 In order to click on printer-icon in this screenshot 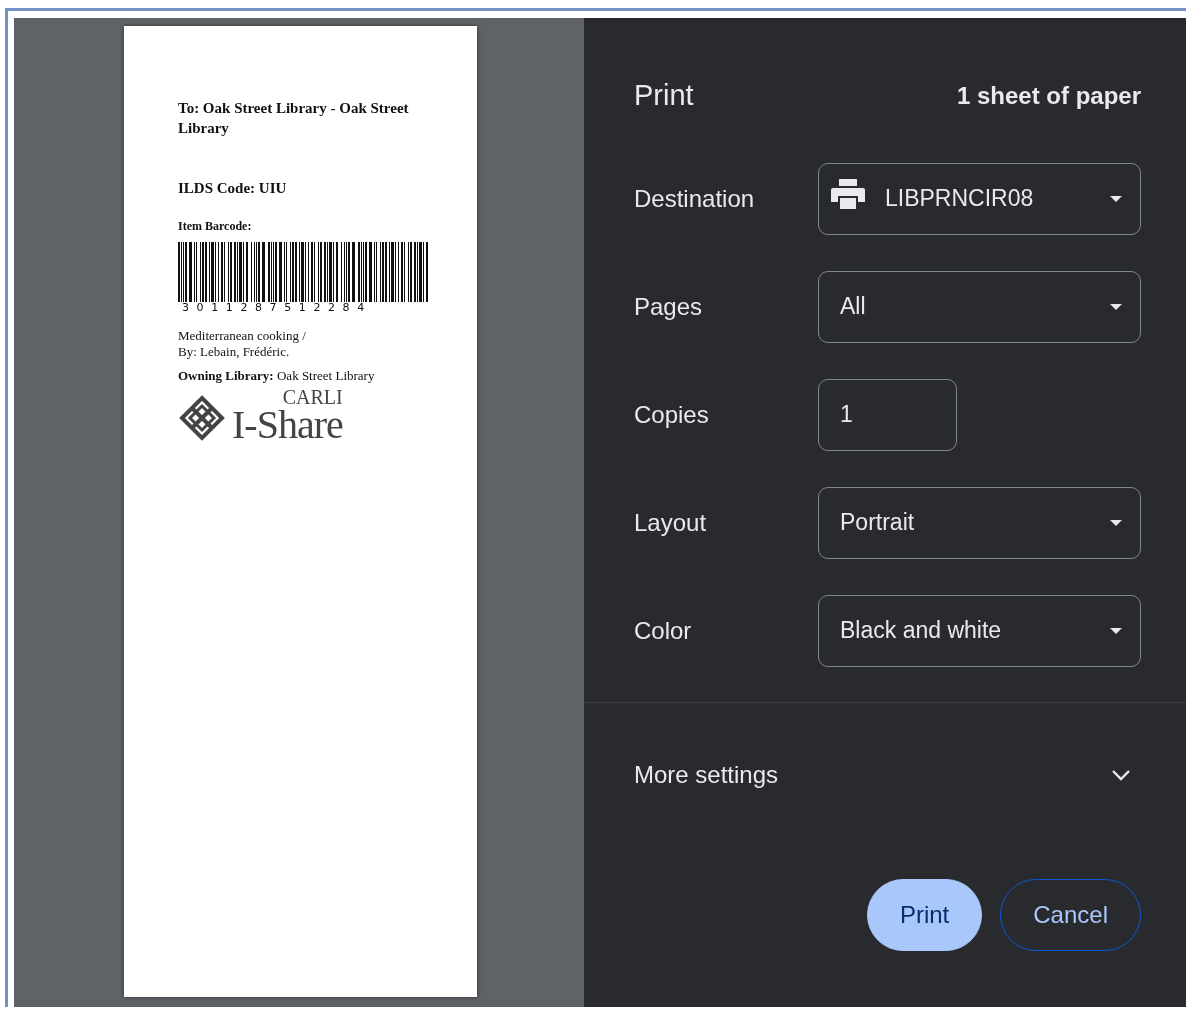, I will do `click(848, 193)`.